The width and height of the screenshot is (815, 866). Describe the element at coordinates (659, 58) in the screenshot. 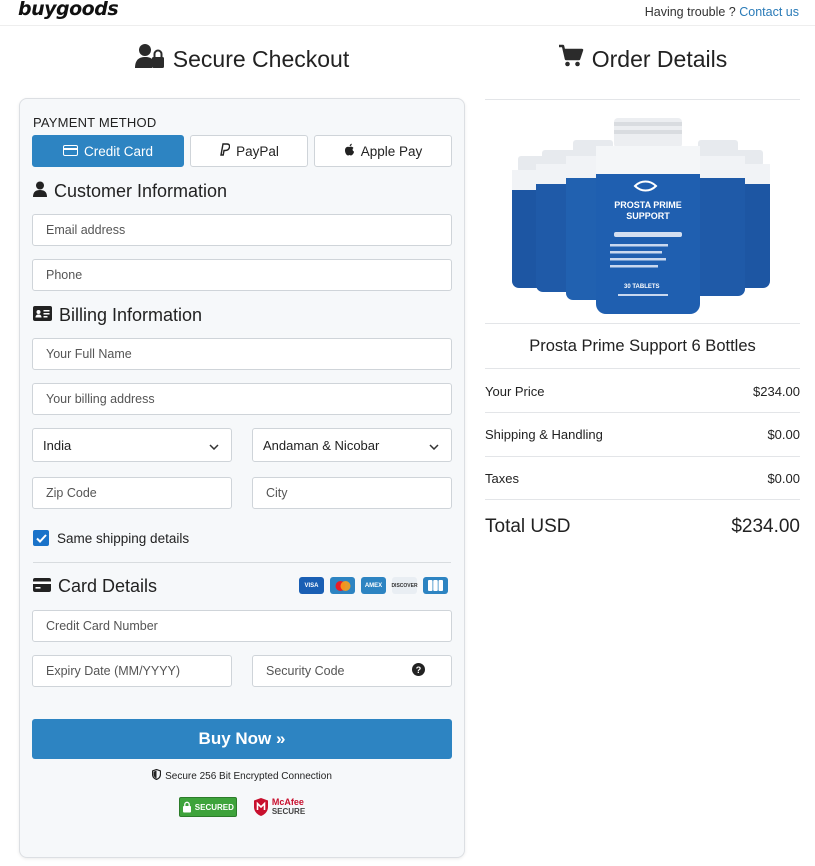

I see `order-title: Order Details` at that location.